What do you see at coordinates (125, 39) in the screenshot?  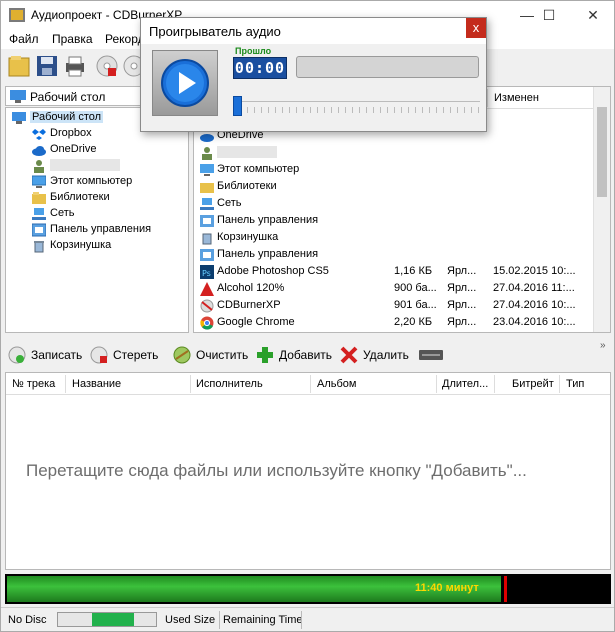 I see `menu-record: Рекорд` at bounding box center [125, 39].